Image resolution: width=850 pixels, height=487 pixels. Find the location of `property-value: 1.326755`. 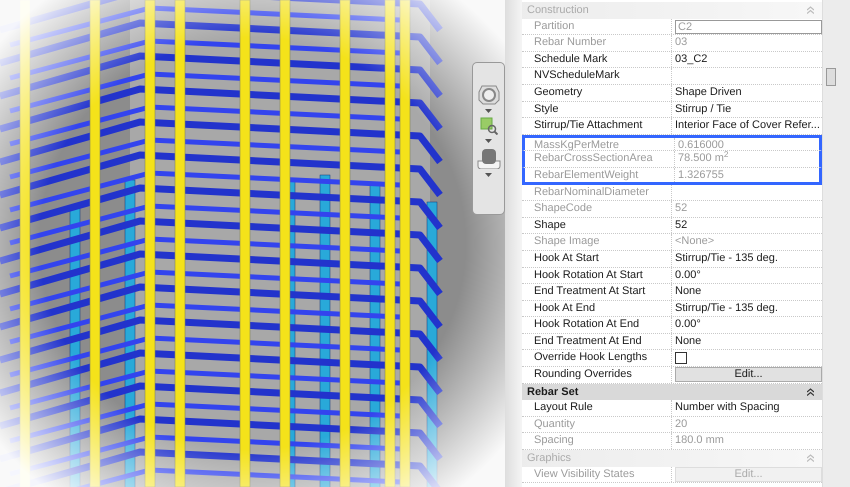

property-value: 1.326755 is located at coordinates (701, 174).